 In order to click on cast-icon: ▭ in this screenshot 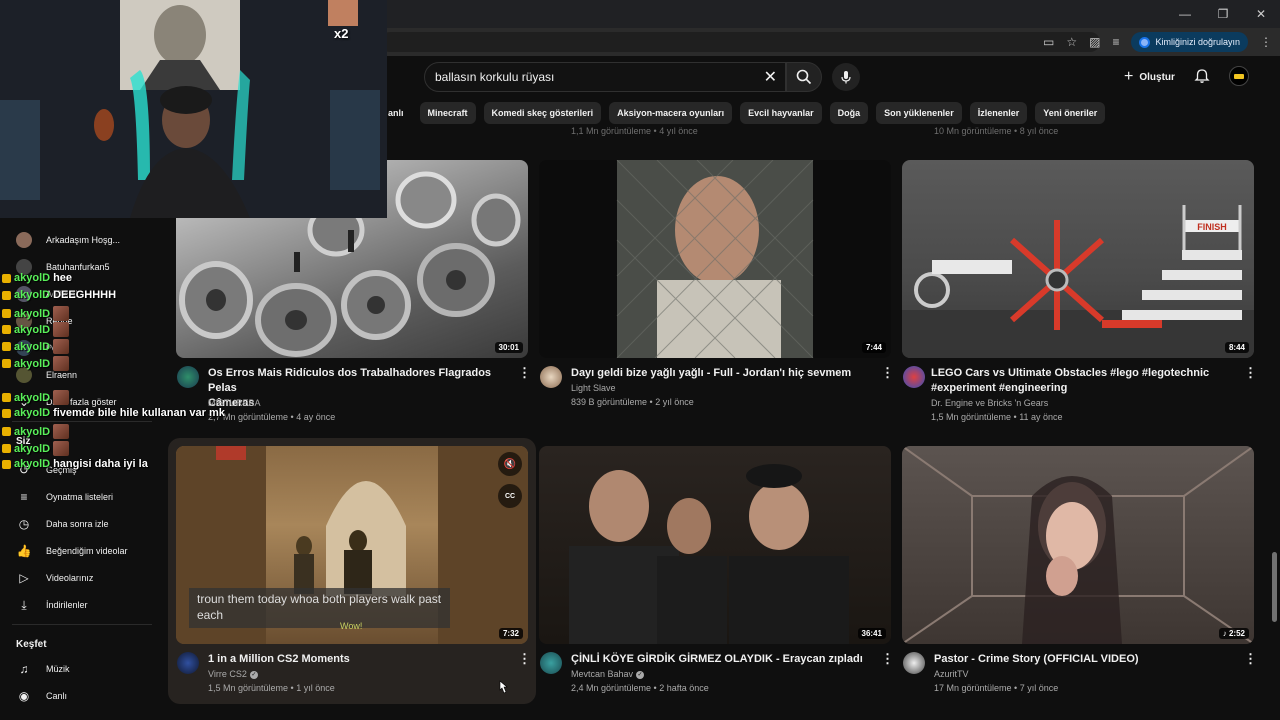, I will do `click(1048, 42)`.